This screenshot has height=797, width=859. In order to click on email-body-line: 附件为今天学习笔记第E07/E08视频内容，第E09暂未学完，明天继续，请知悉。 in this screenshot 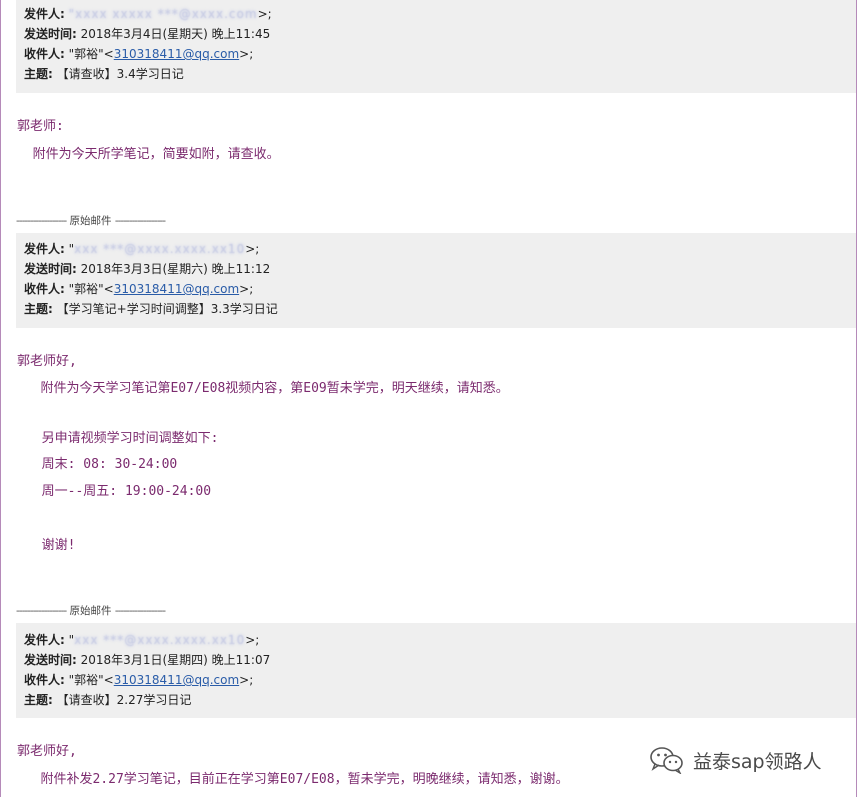, I will do `click(263, 388)`.